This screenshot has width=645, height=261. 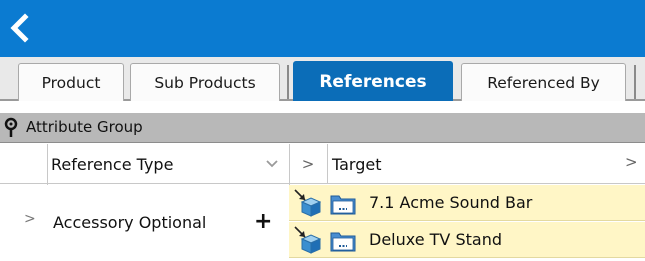 I want to click on reference-type-value: Accessory Optional, so click(x=130, y=222).